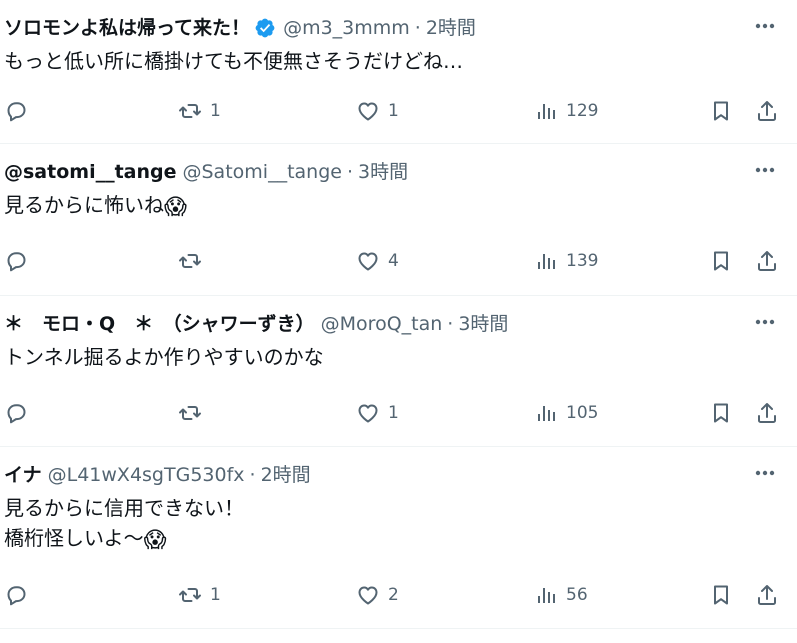 The width and height of the screenshot is (797, 643). Describe the element at coordinates (390, 205) in the screenshot. I see `tweet-text: 見るからに怖いね😱` at that location.